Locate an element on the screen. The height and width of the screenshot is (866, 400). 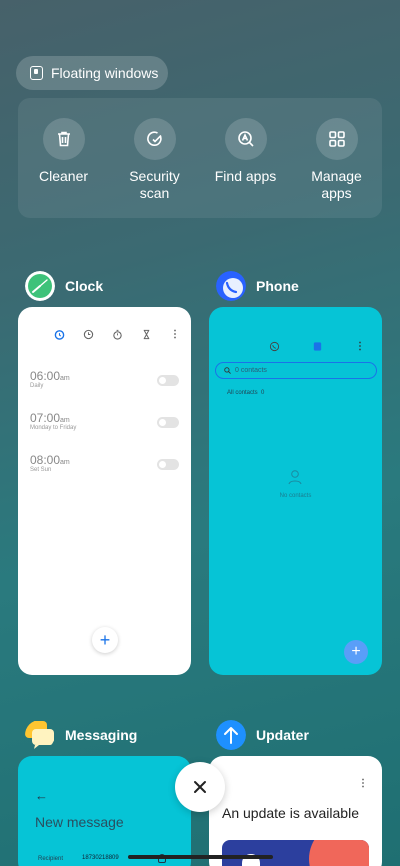
manage-apps-button: Manage apps is located at coordinates (337, 168).